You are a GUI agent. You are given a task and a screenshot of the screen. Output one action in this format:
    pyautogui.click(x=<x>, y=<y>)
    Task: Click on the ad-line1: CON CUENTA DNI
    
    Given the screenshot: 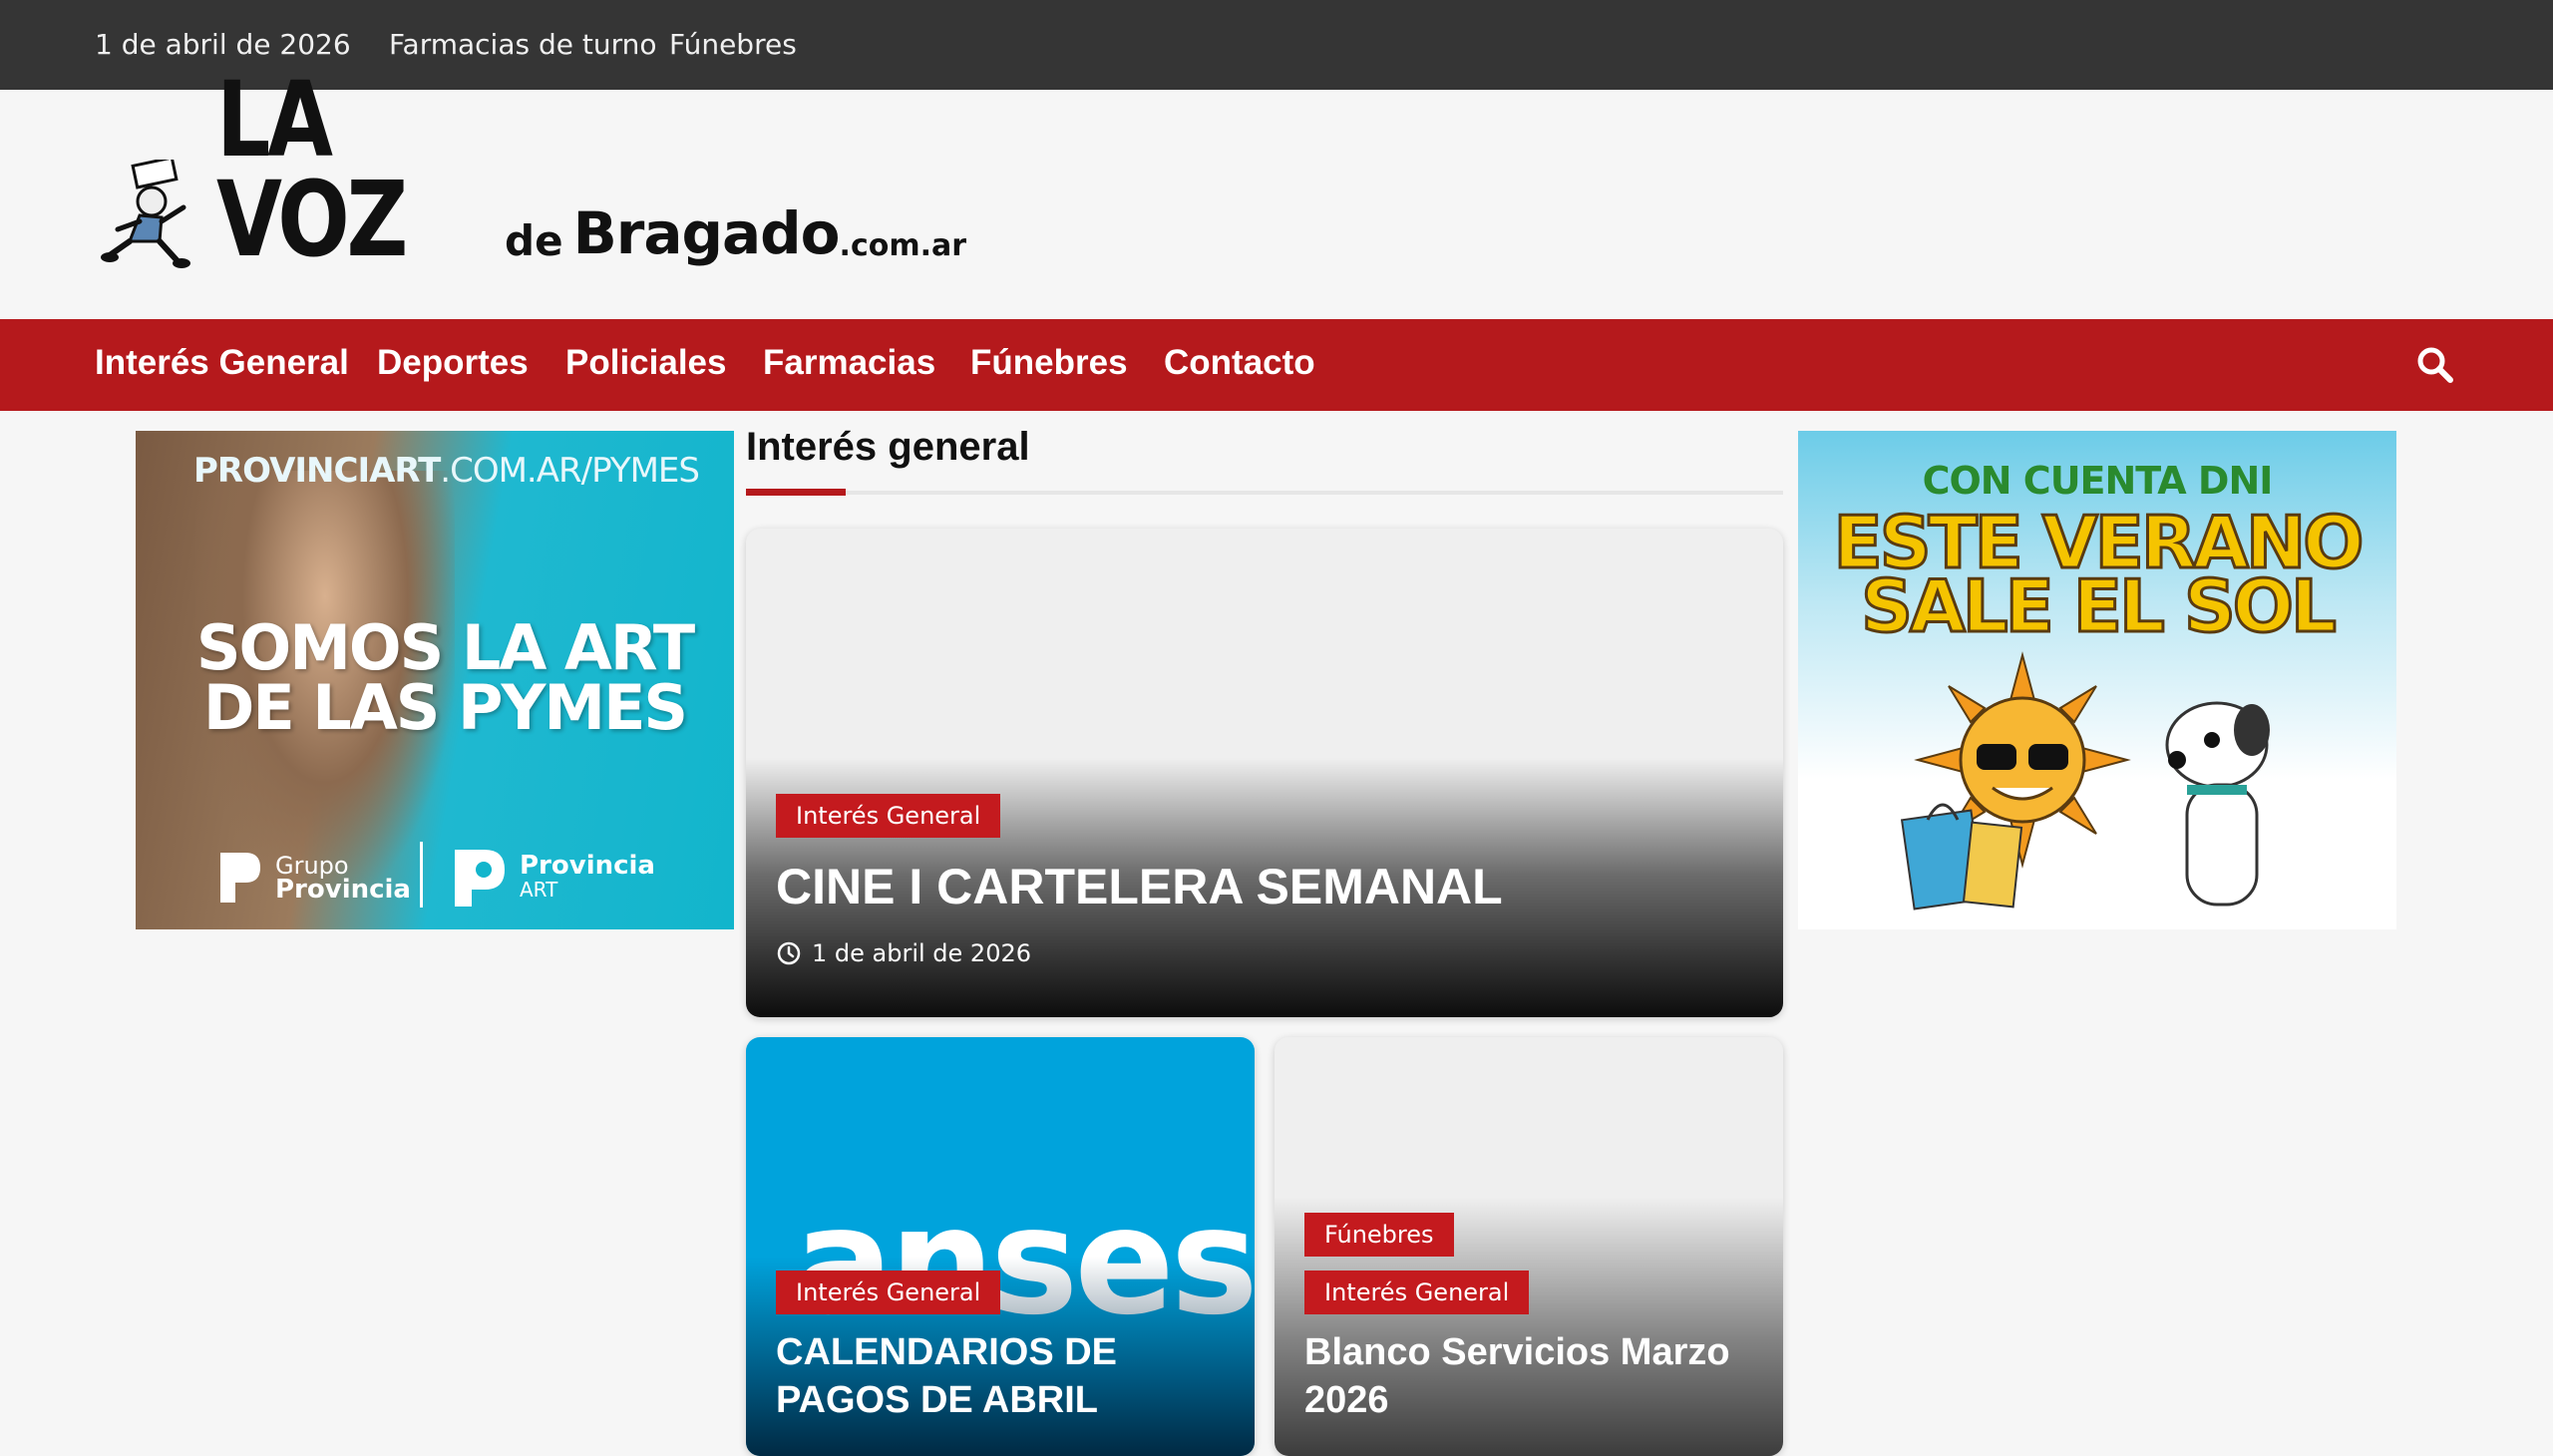 What is the action you would take?
    pyautogui.click(x=2098, y=481)
    